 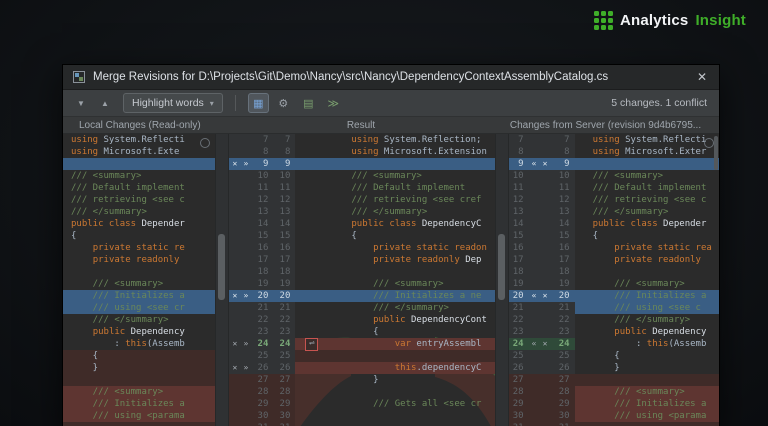 What do you see at coordinates (163, 224) in the screenshot?
I see `code-segment: Depender` at bounding box center [163, 224].